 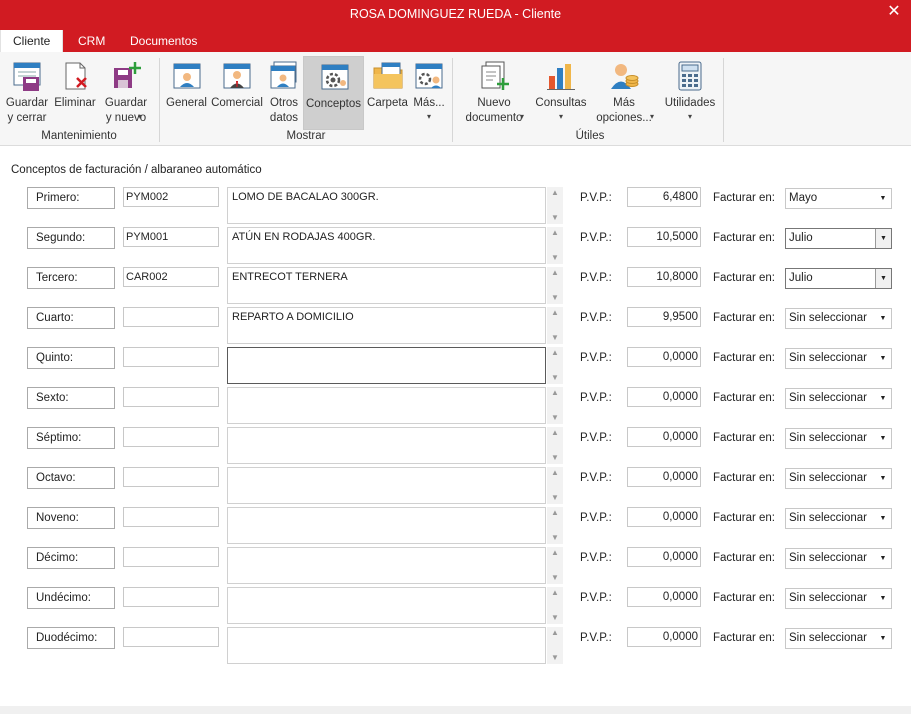 I want to click on tab-crm: CRM, so click(x=91, y=41).